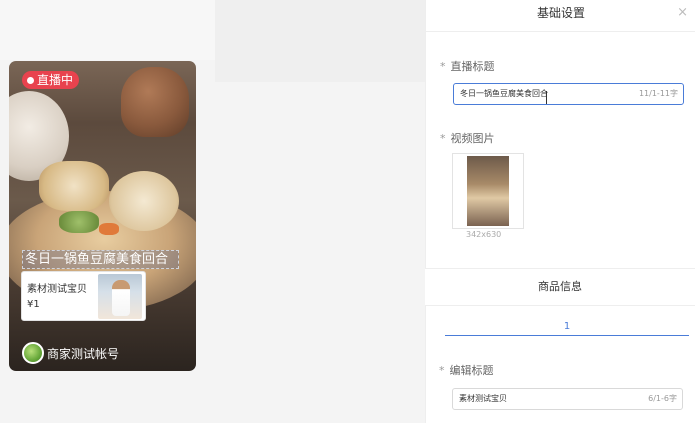 The height and width of the screenshot is (423, 695). What do you see at coordinates (546, 97) in the screenshot?
I see `text-cursor-icon` at bounding box center [546, 97].